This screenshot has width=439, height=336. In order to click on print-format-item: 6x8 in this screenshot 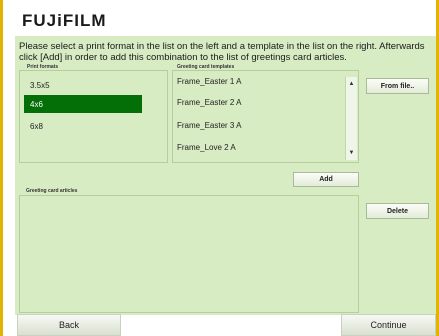, I will do `click(83, 126)`.